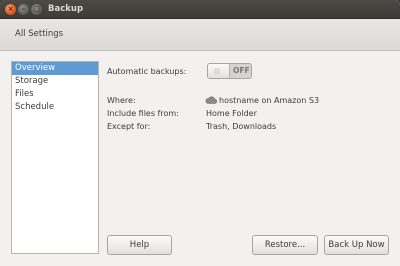  I want to click on close-icon: ×, so click(10, 9).